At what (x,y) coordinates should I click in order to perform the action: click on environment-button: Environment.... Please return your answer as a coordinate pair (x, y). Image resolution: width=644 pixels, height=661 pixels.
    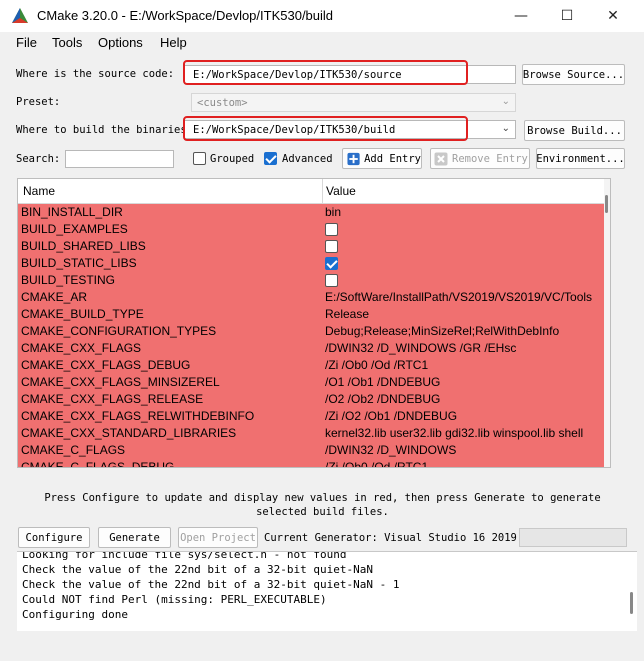
    Looking at the image, I should click on (580, 158).